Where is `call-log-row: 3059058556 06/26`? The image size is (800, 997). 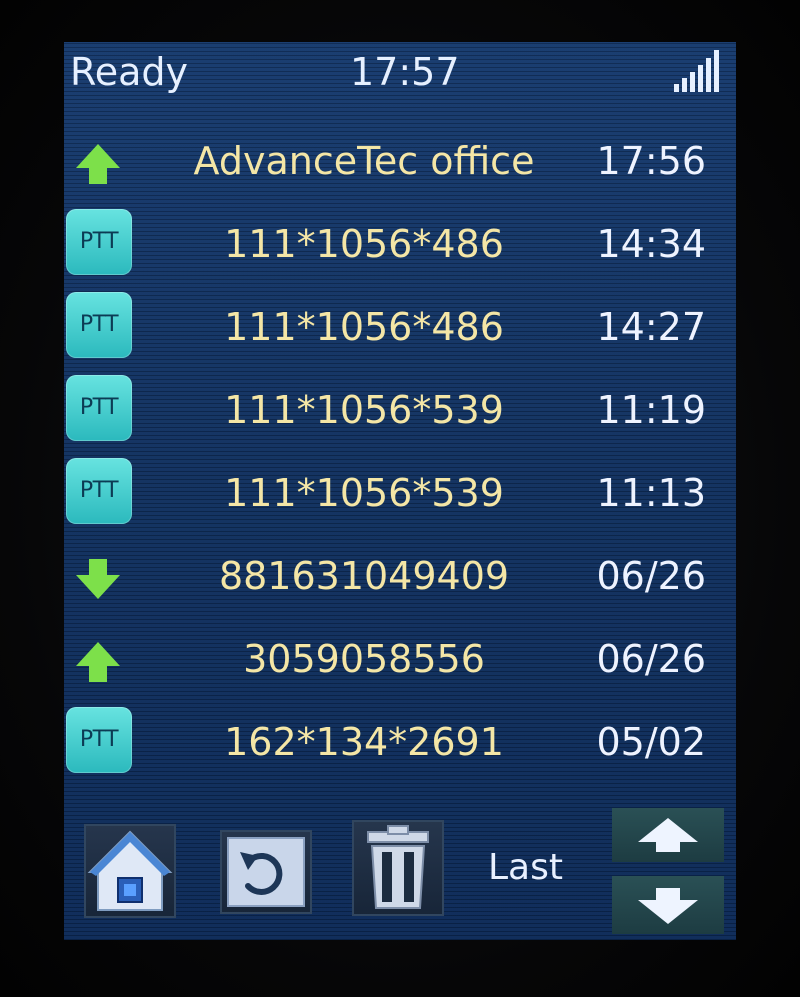
call-log-row: 3059058556 06/26 is located at coordinates (400, 658).